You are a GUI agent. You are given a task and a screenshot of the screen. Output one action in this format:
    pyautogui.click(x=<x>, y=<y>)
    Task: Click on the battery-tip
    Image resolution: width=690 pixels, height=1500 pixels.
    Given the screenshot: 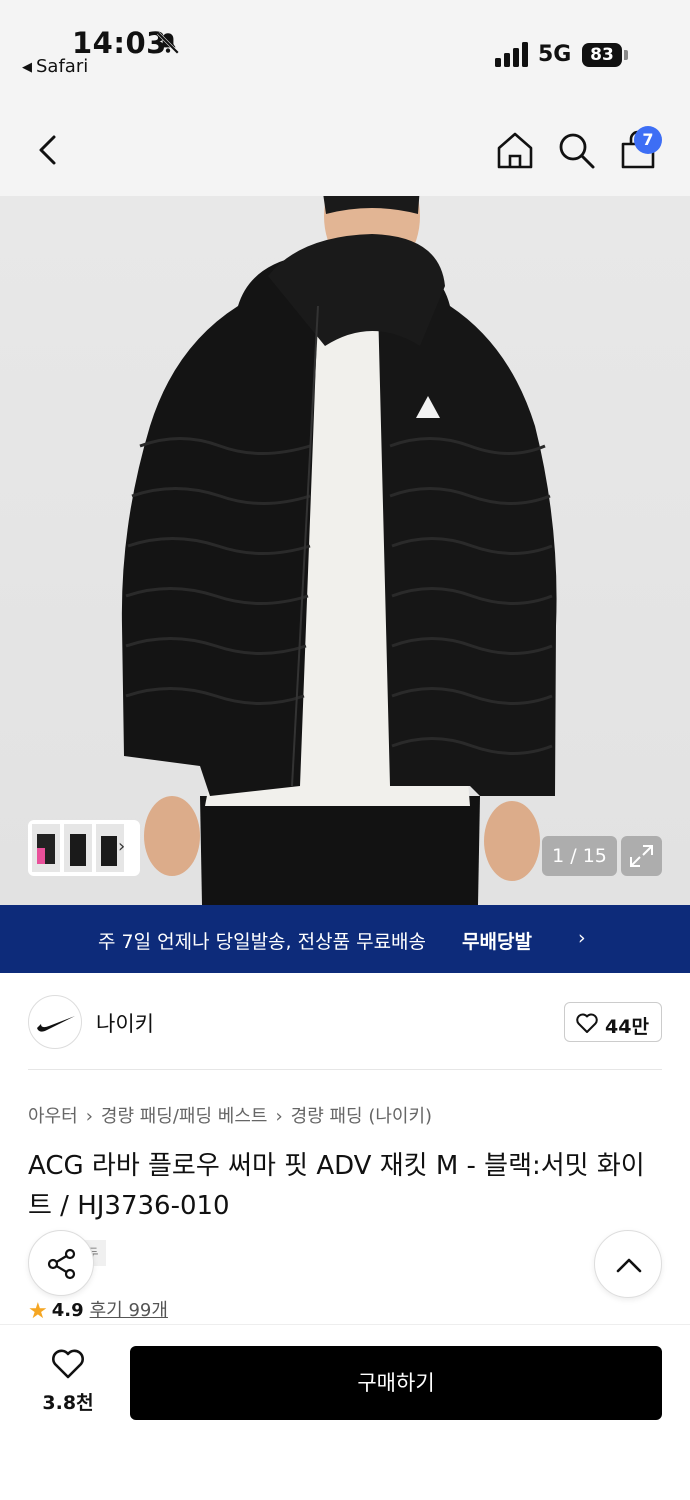 What is the action you would take?
    pyautogui.click(x=626, y=55)
    